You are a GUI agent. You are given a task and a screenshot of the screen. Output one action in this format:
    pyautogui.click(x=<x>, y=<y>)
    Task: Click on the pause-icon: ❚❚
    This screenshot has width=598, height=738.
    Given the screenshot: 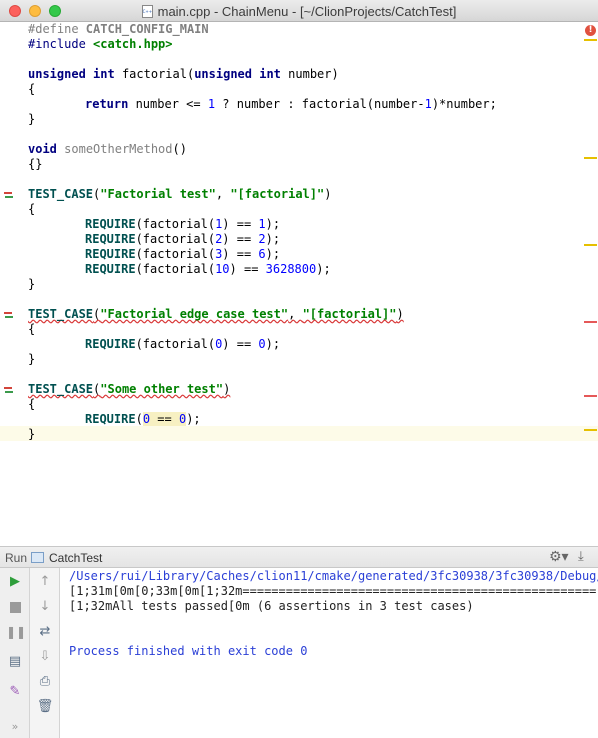 What is the action you would take?
    pyautogui.click(x=16, y=632)
    